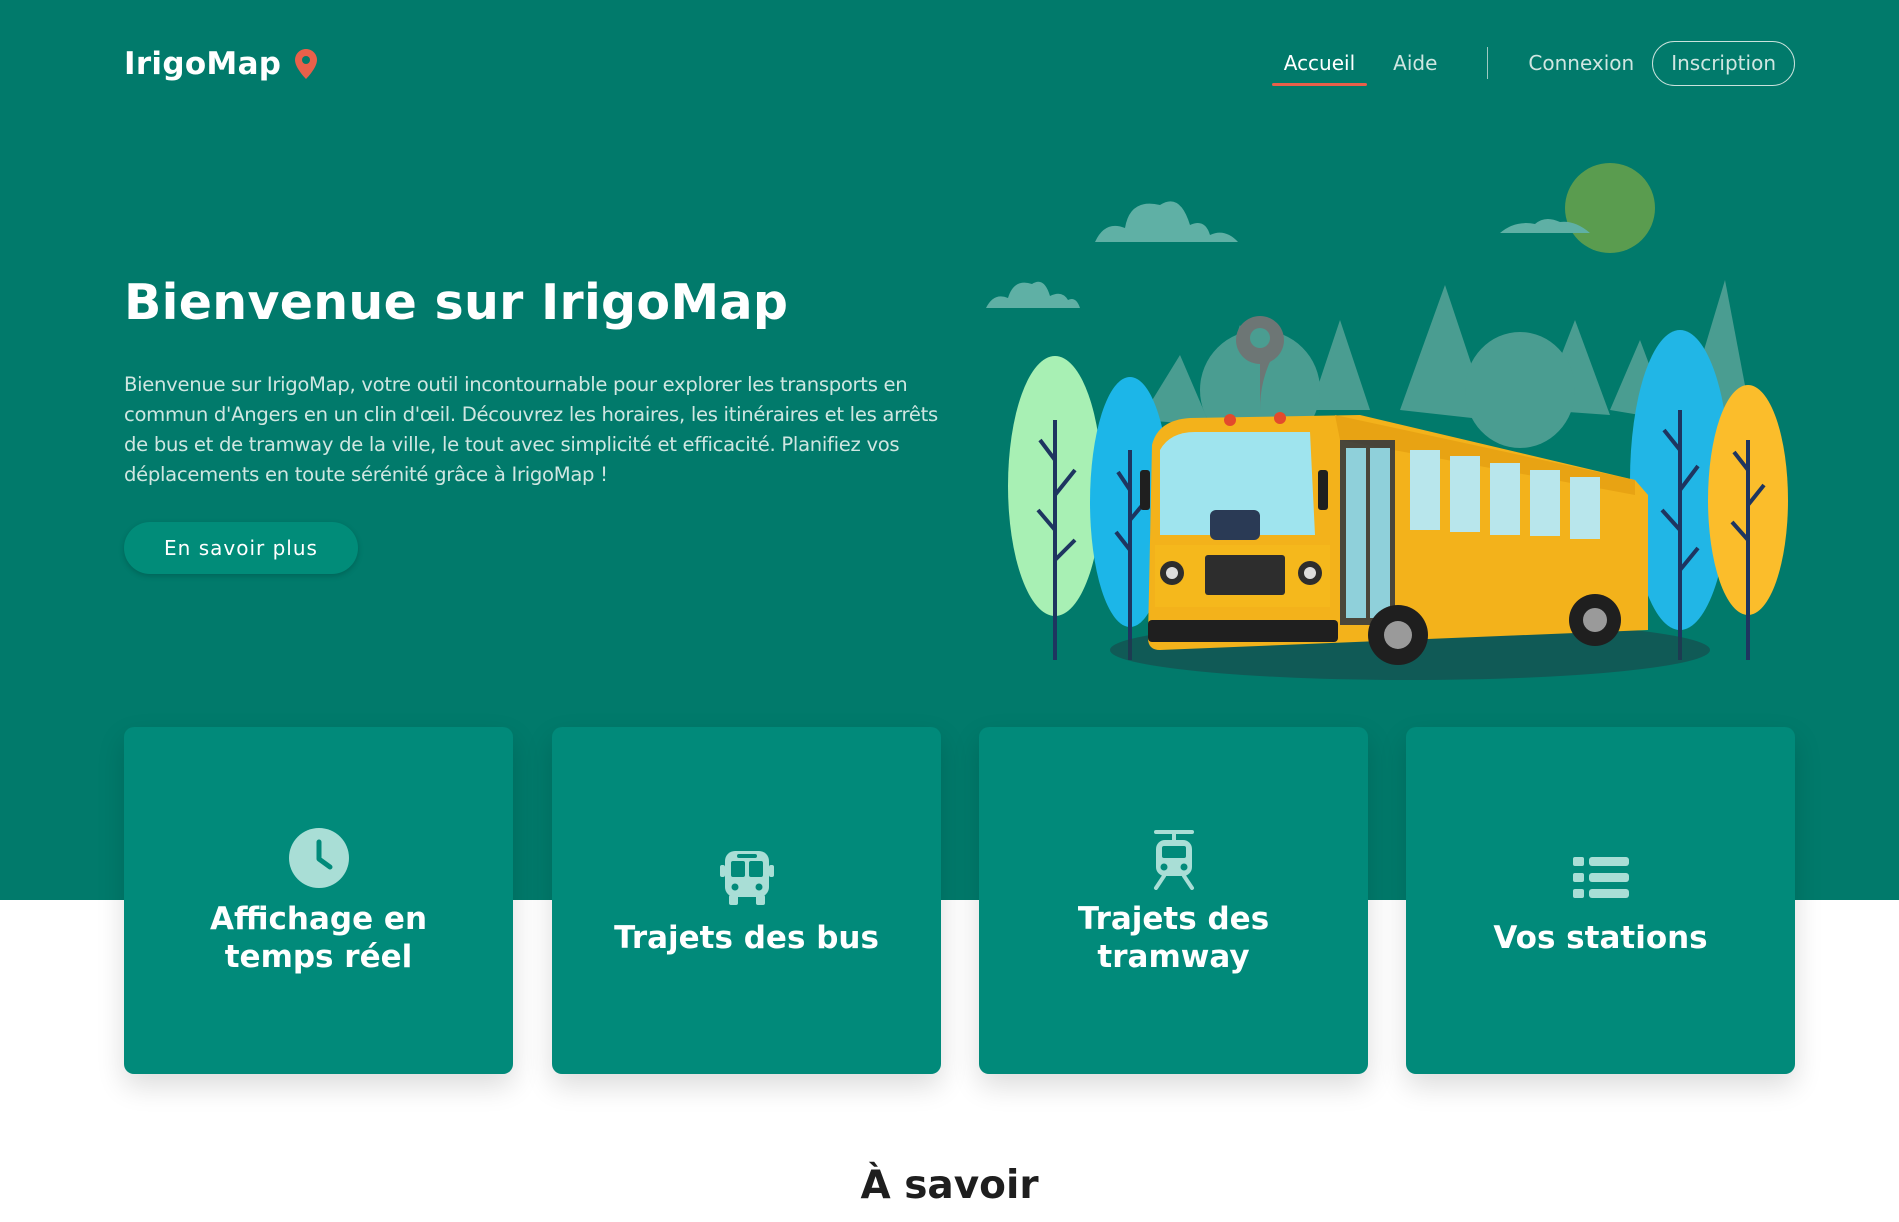 The image size is (1899, 1222). Describe the element at coordinates (949, 1185) in the screenshot. I see `section-title: À savoir` at that location.